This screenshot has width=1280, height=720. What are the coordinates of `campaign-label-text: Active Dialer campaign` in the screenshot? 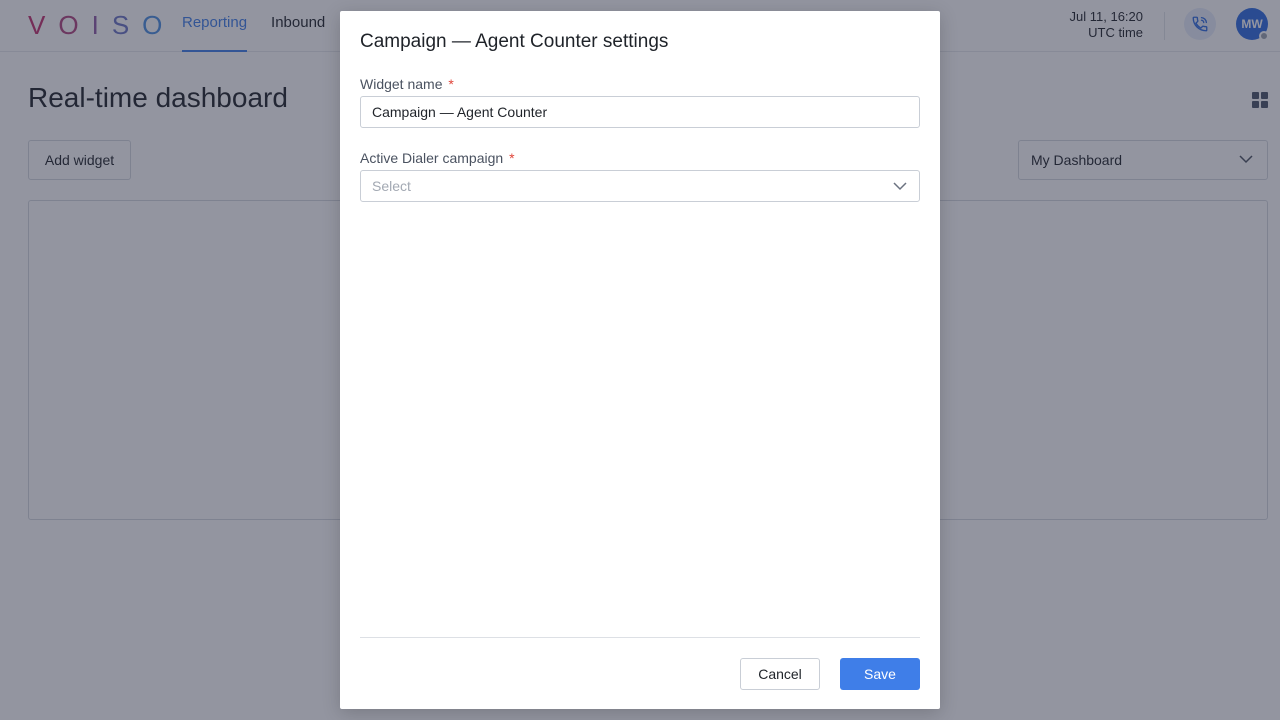 It's located at (432, 158).